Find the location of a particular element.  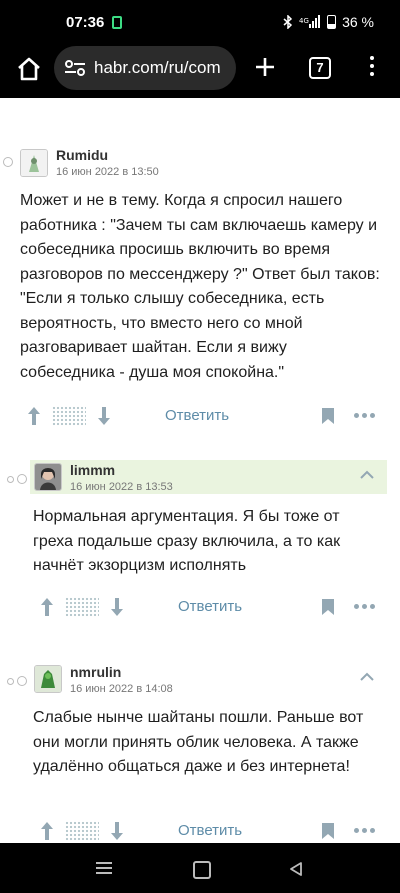

comment-header: Rumidu 16 июн 2022 в 13:50 is located at coordinates (89, 162).